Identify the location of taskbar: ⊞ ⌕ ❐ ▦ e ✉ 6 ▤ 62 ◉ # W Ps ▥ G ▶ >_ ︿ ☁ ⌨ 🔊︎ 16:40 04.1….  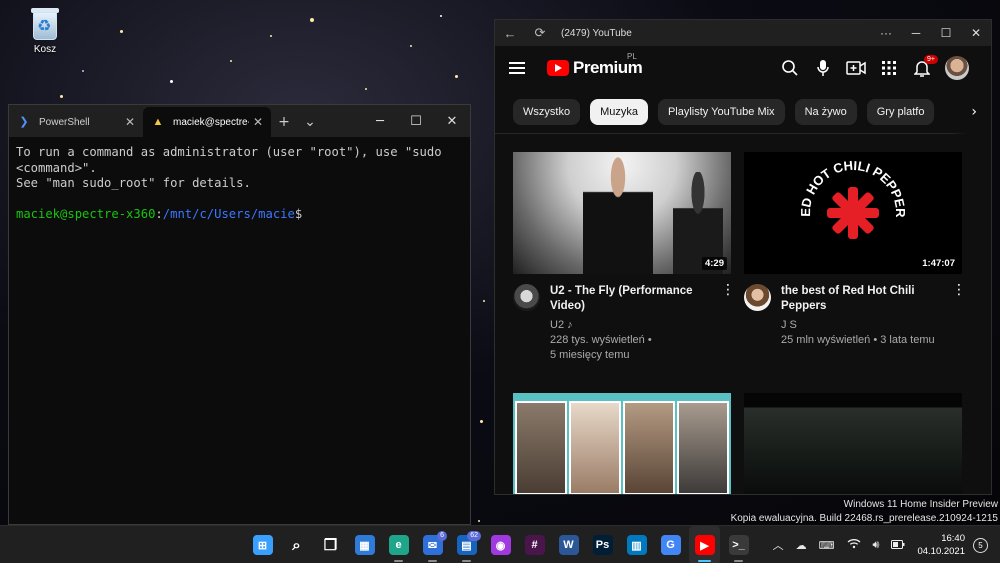
(500, 544).